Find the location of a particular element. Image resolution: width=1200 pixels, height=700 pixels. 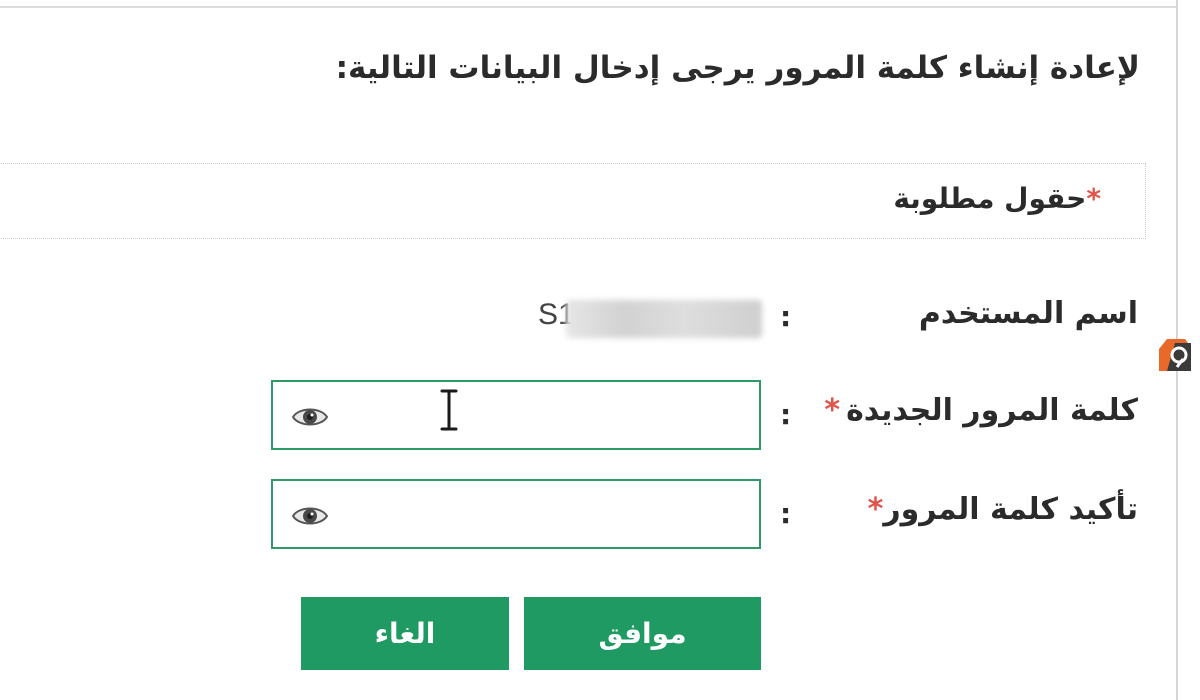

cancel-button: الغاء is located at coordinates (405, 633).